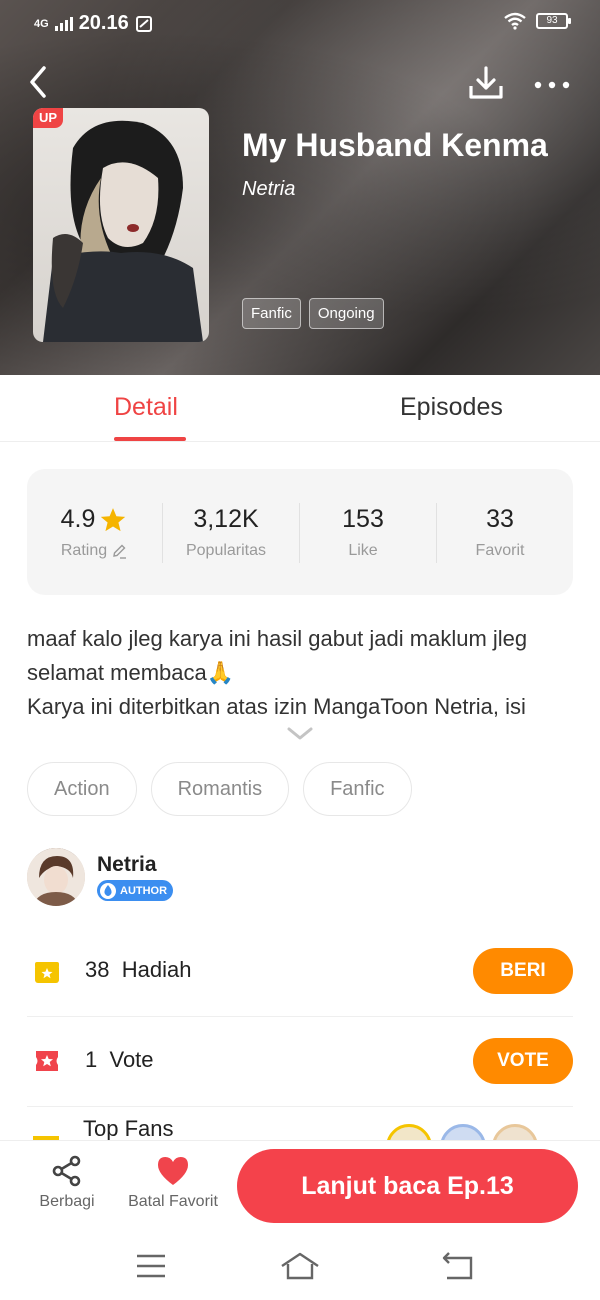 This screenshot has width=600, height=1300. What do you see at coordinates (226, 519) in the screenshot?
I see `popularity-value: 3,12K` at bounding box center [226, 519].